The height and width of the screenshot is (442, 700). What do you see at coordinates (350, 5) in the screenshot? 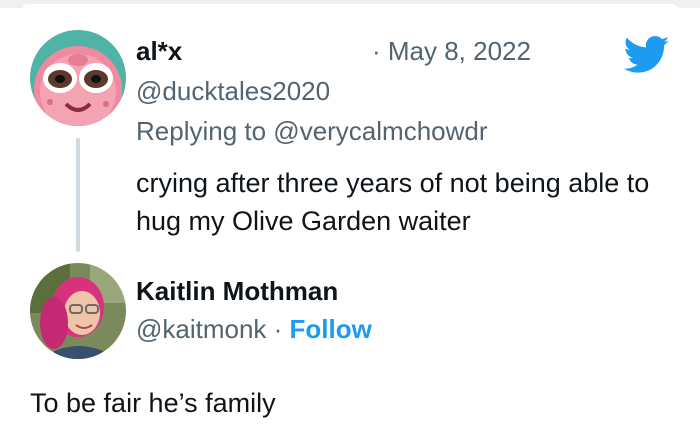
I see `card-top-edge` at bounding box center [350, 5].